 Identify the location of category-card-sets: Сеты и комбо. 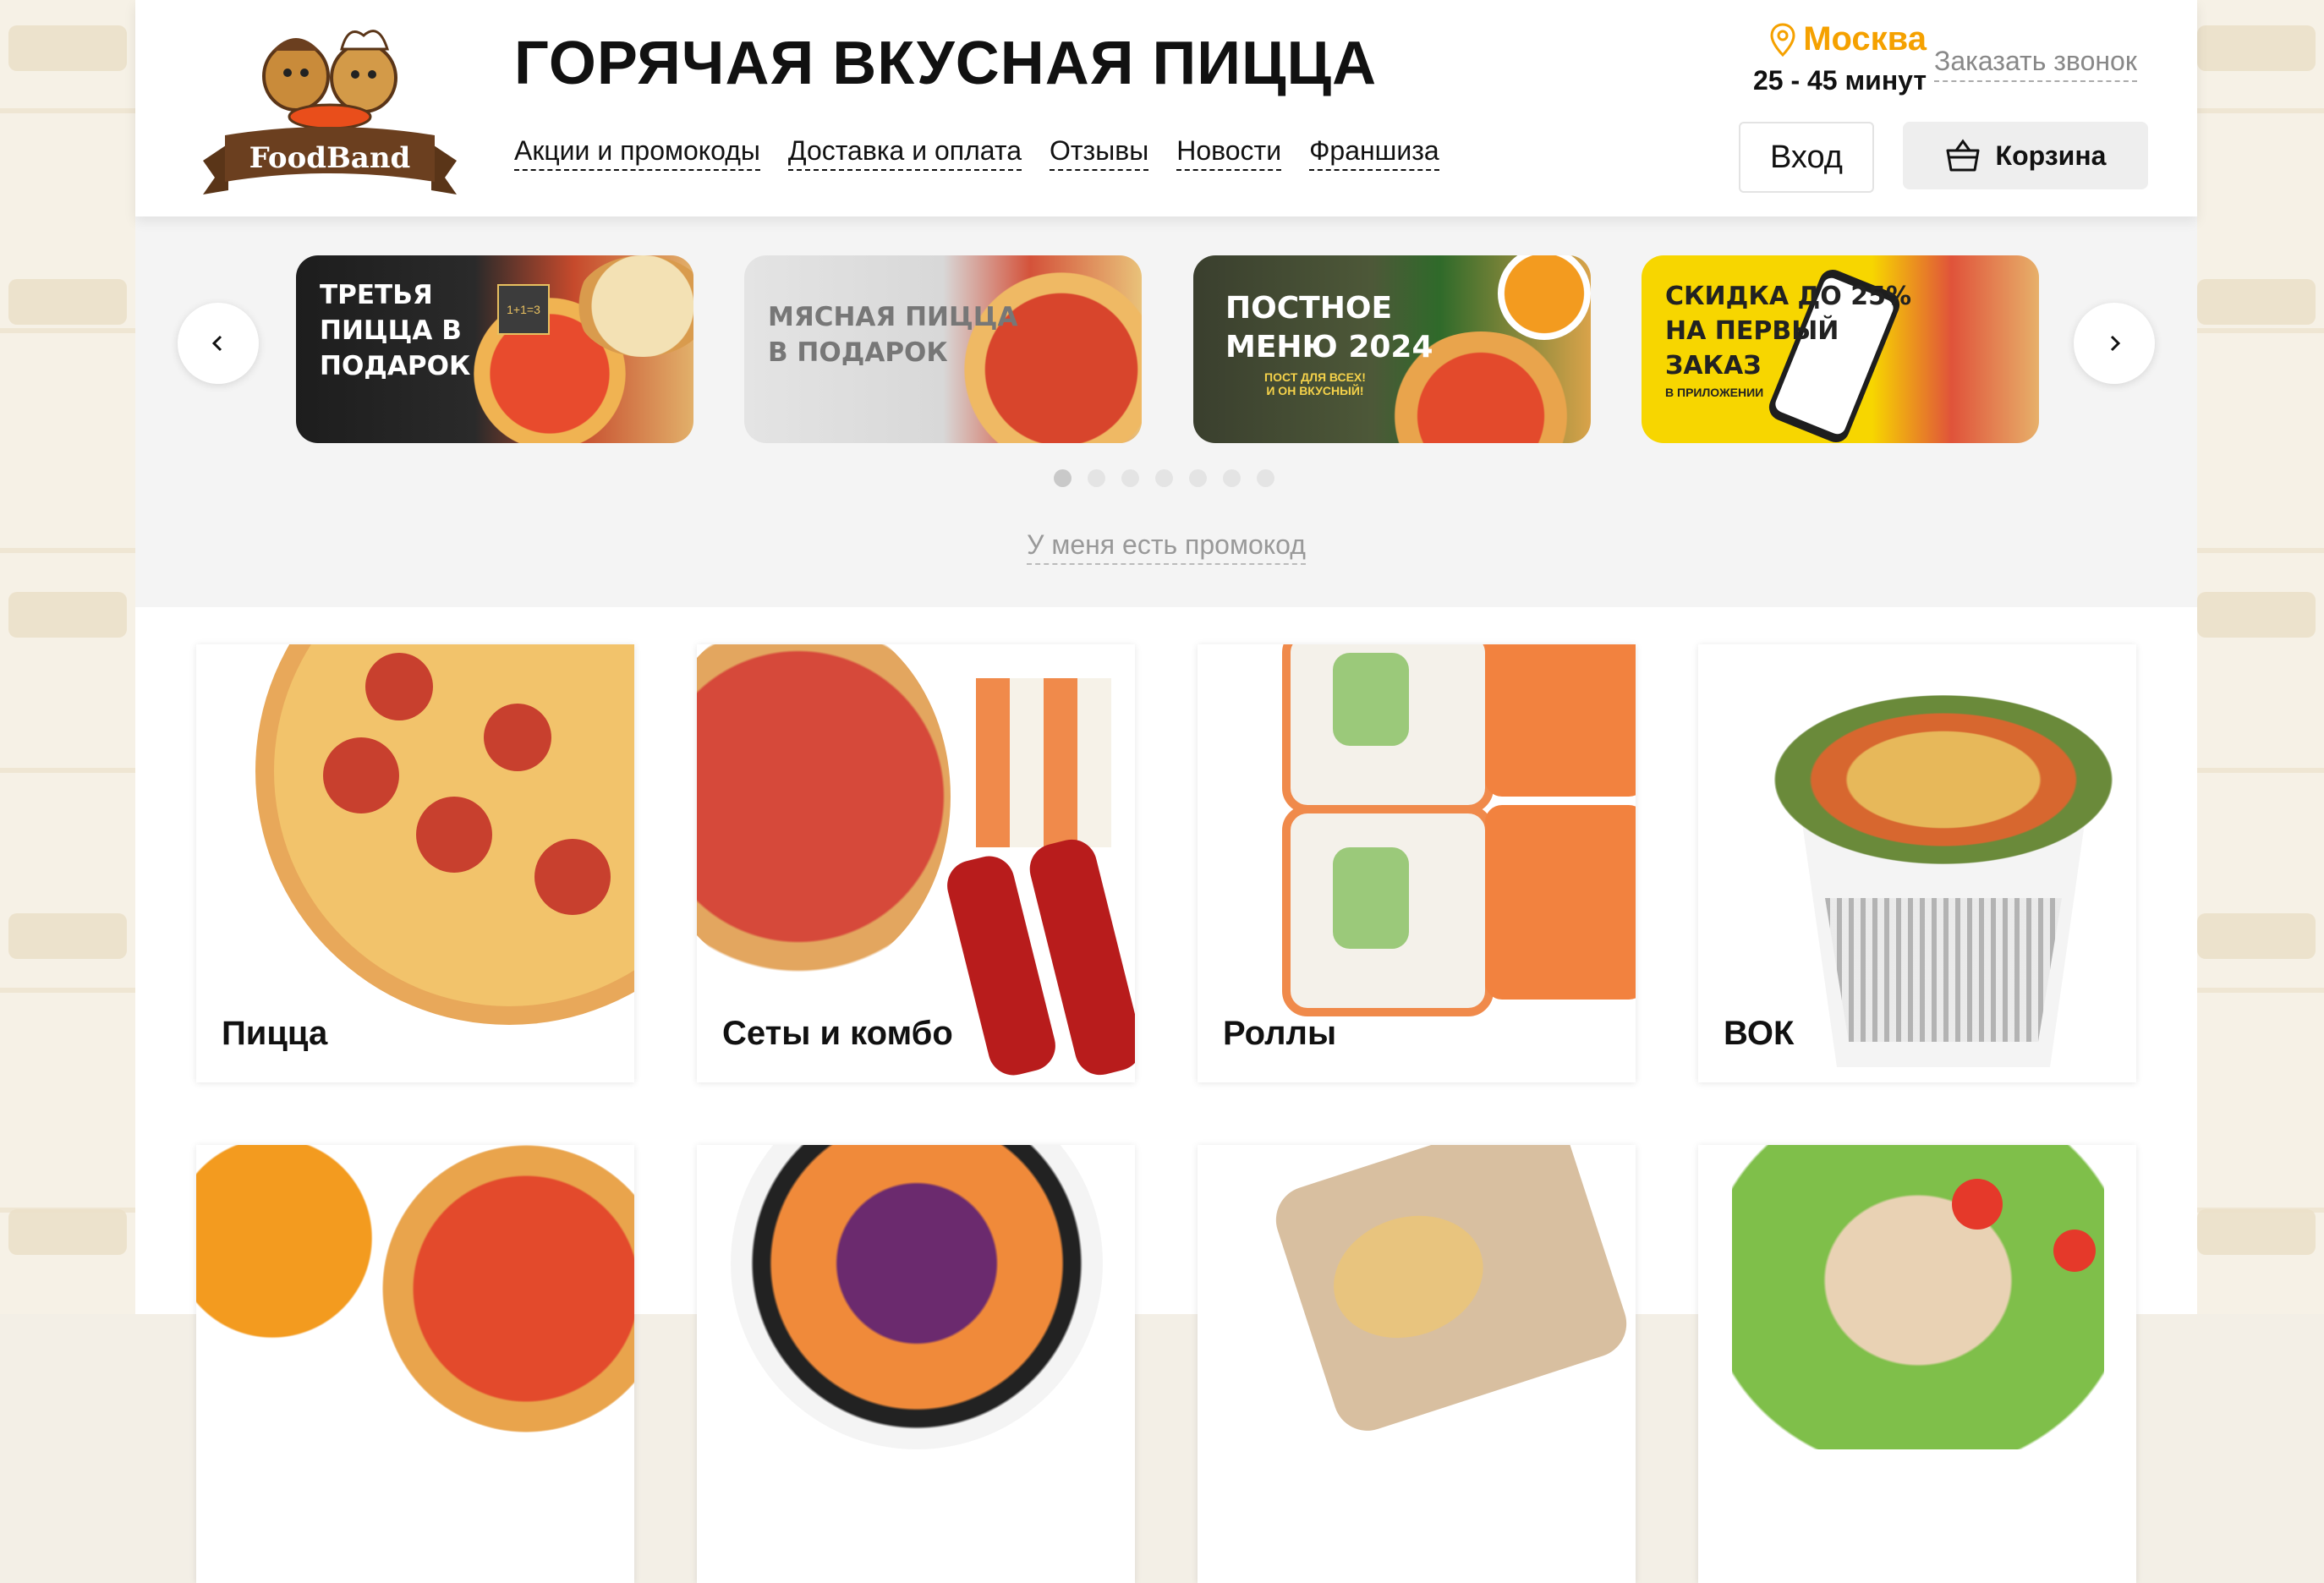
(916, 863).